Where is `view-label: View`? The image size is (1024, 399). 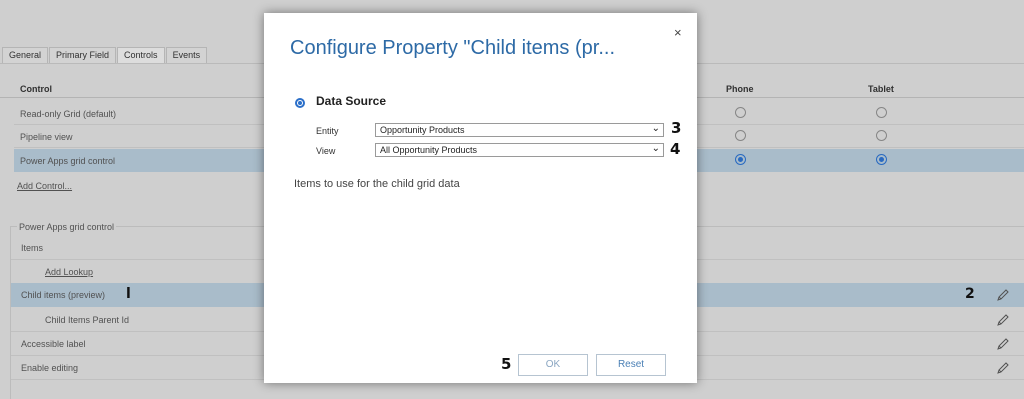
view-label: View is located at coordinates (326, 151).